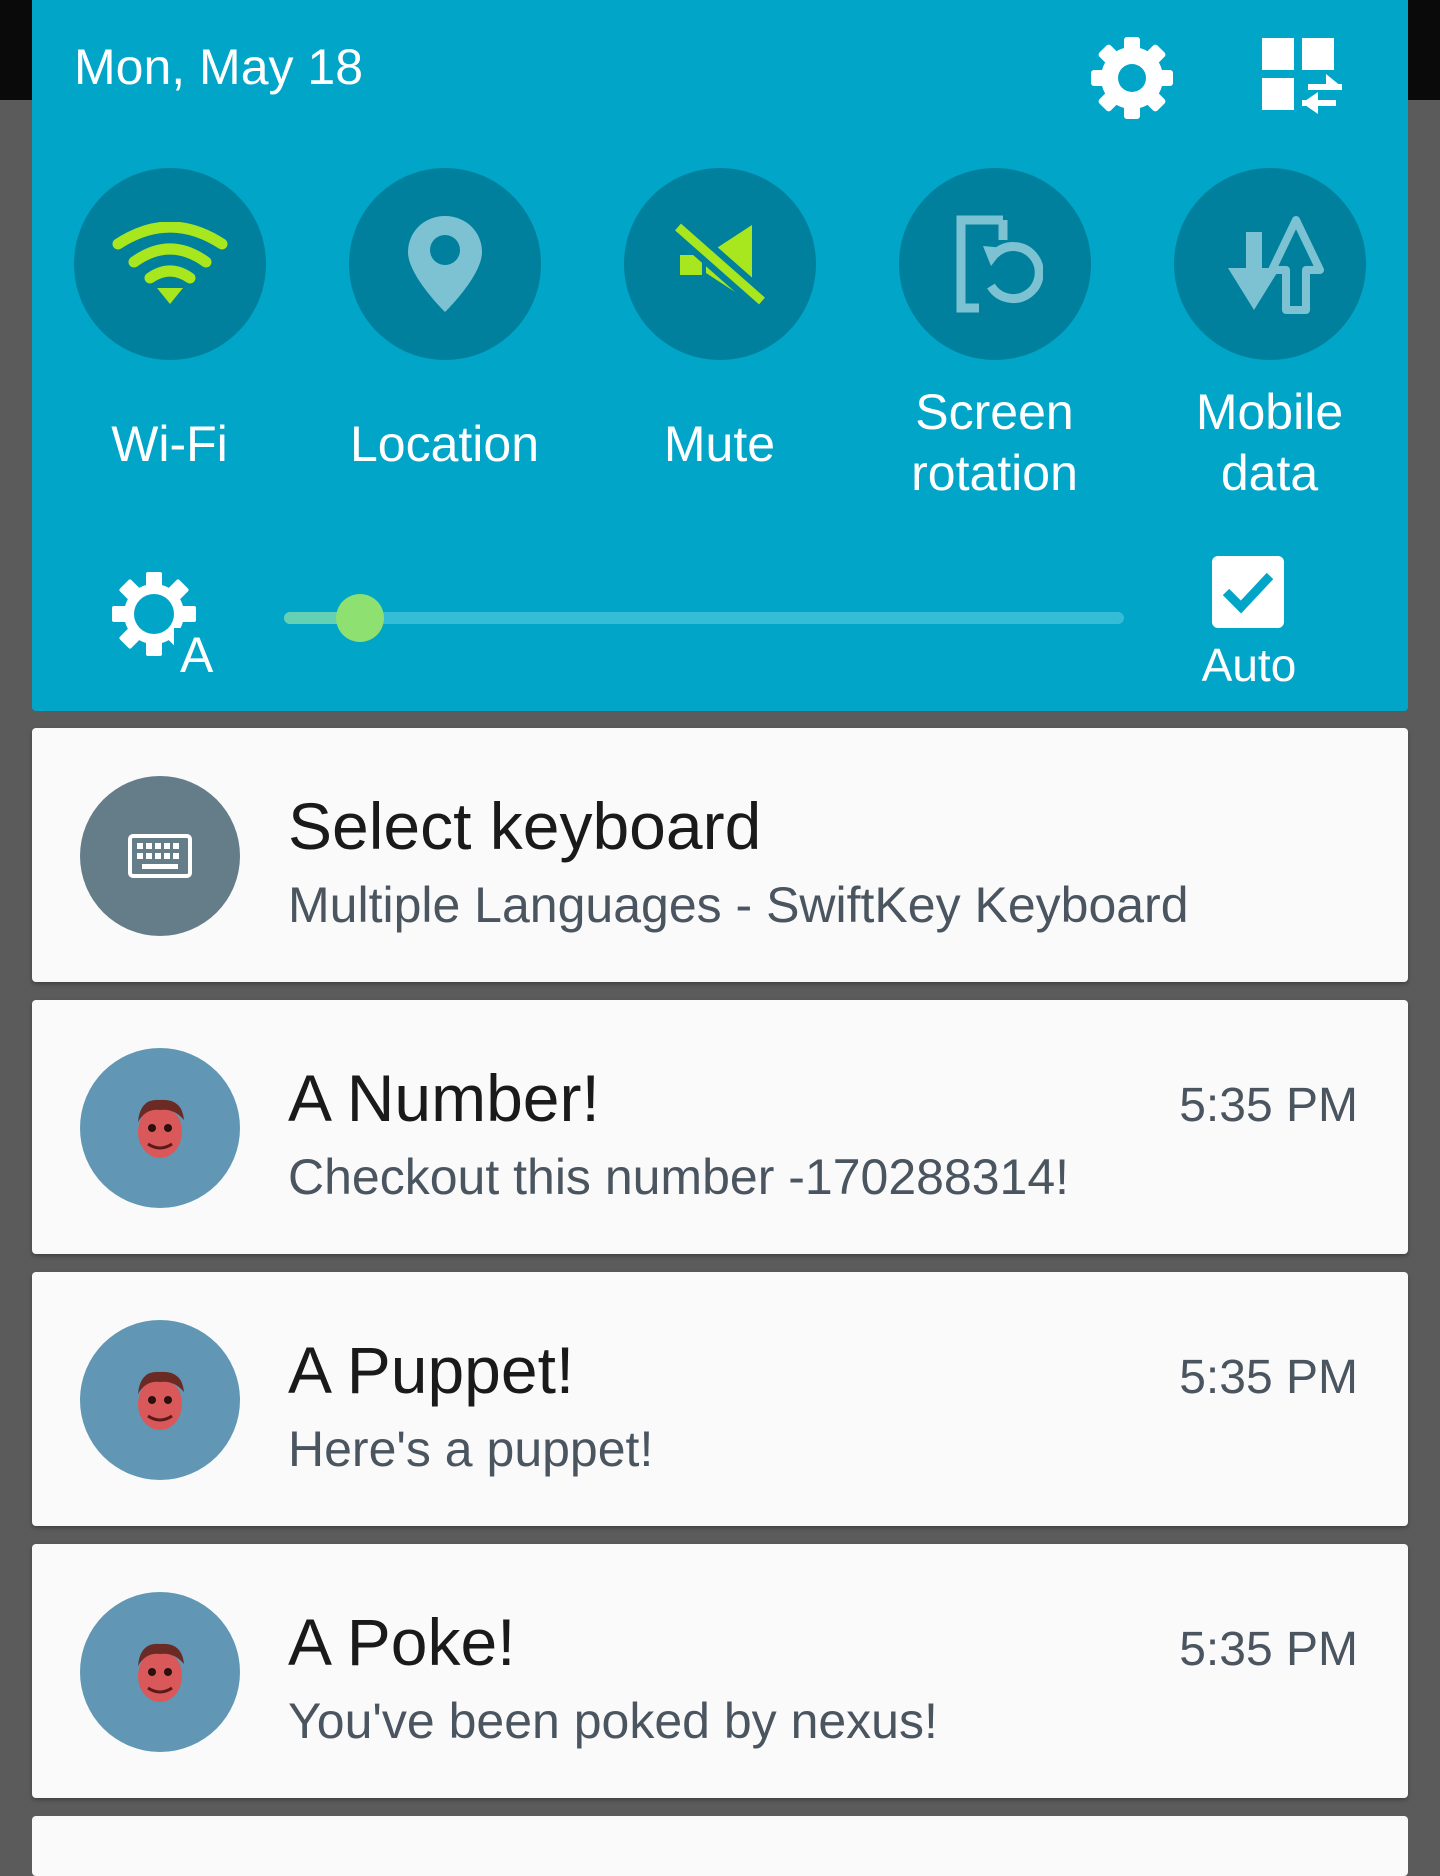 The width and height of the screenshot is (1440, 1876). Describe the element at coordinates (613, 1721) in the screenshot. I see `notification-text: You've been poked by nexus!` at that location.